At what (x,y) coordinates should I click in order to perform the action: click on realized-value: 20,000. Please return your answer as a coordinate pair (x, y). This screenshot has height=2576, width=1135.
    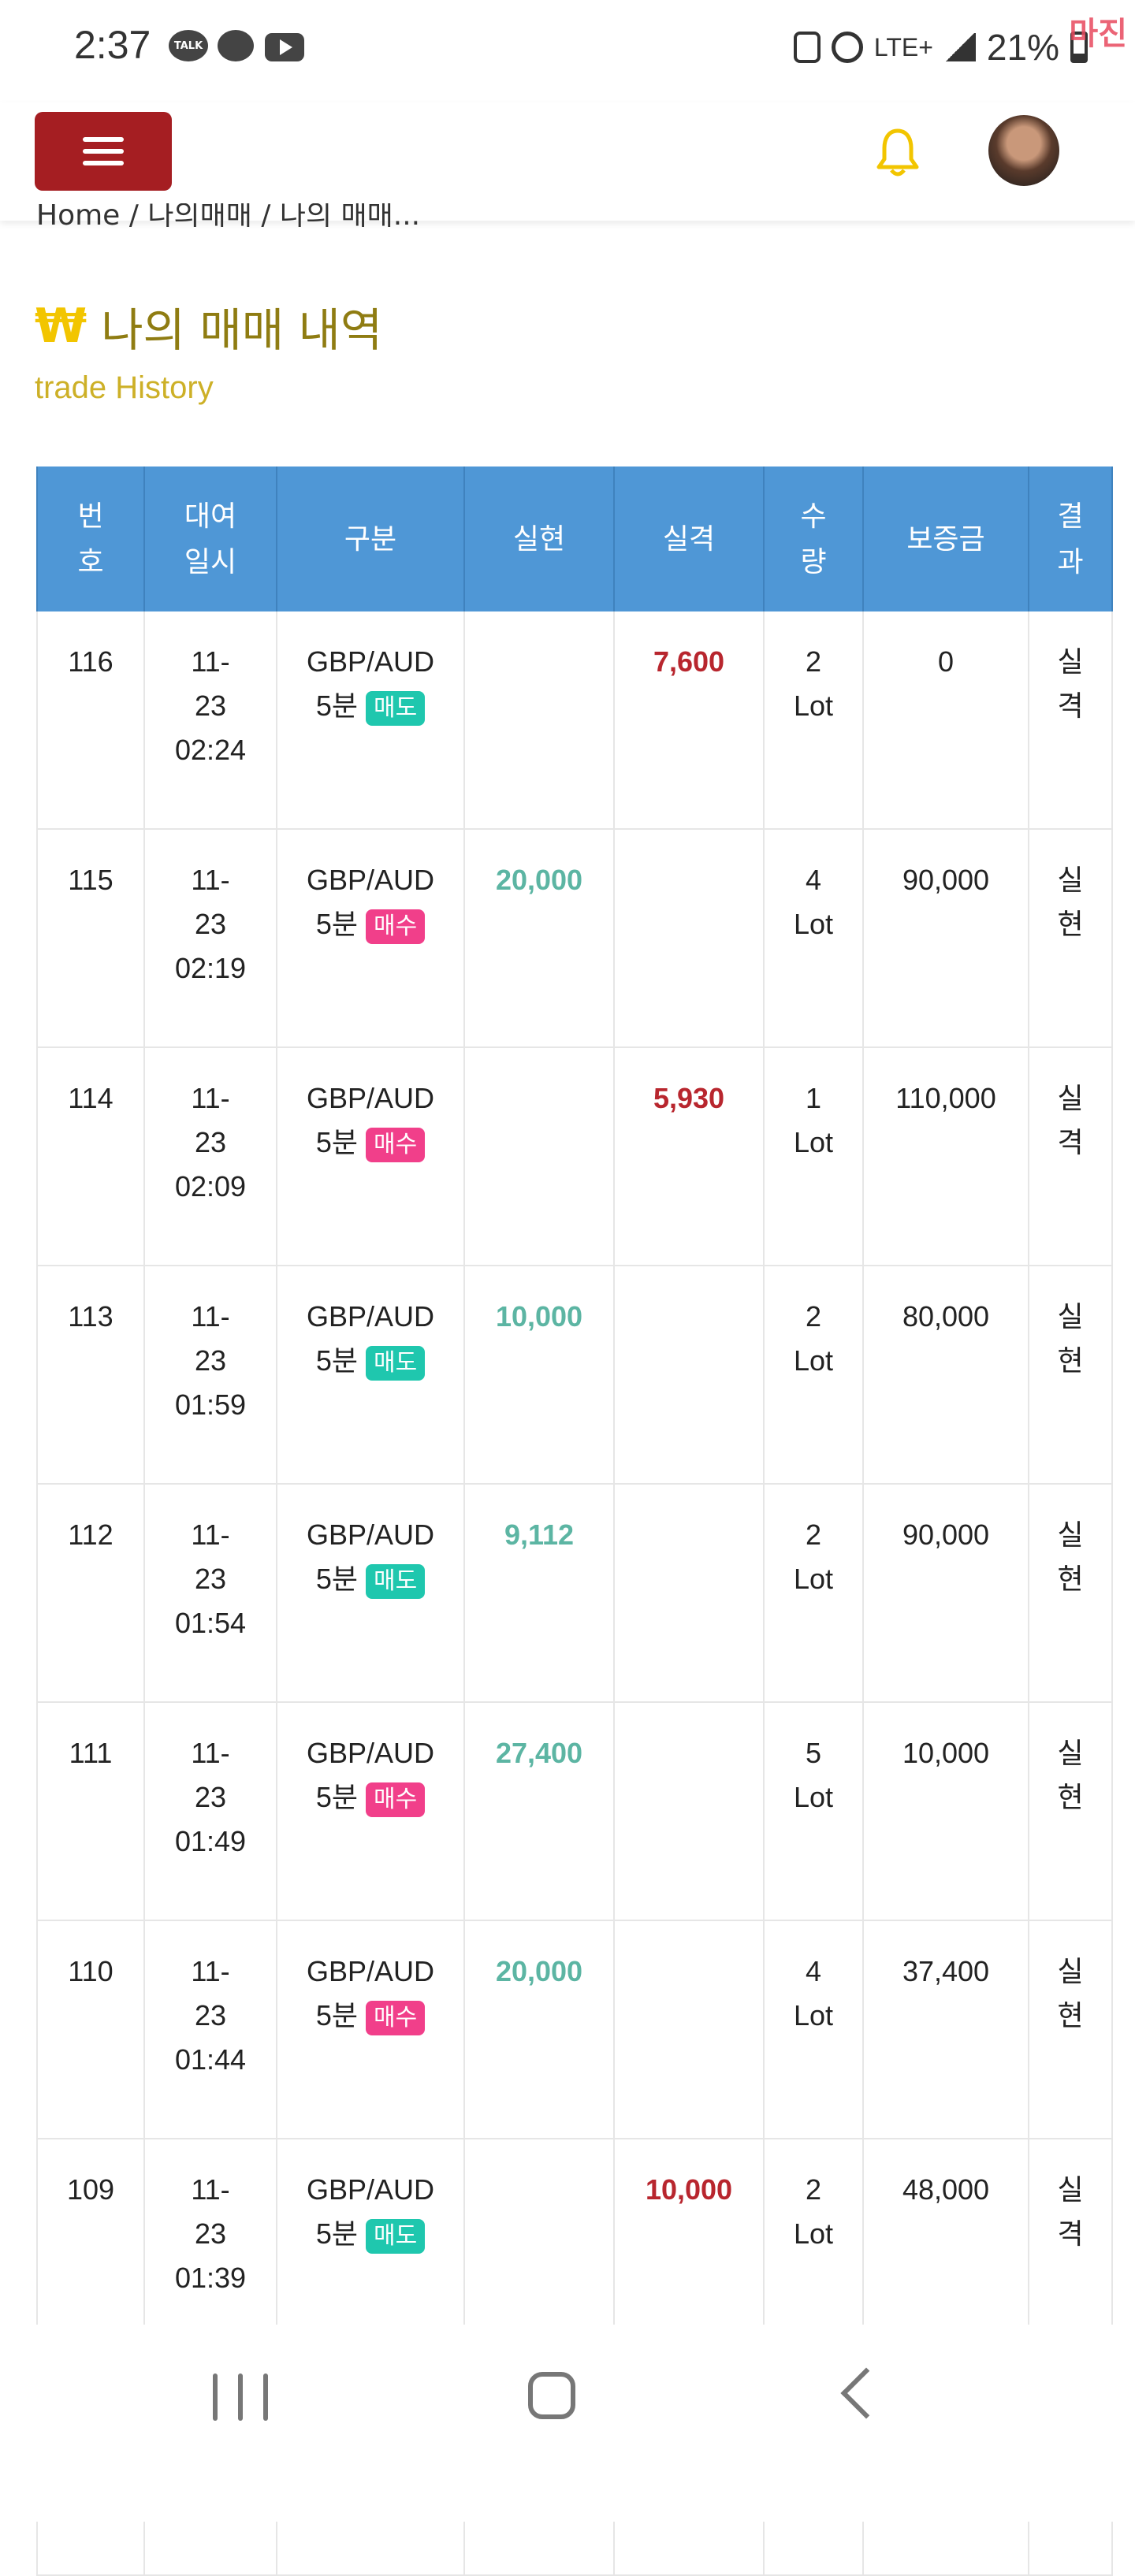
    Looking at the image, I should click on (539, 1971).